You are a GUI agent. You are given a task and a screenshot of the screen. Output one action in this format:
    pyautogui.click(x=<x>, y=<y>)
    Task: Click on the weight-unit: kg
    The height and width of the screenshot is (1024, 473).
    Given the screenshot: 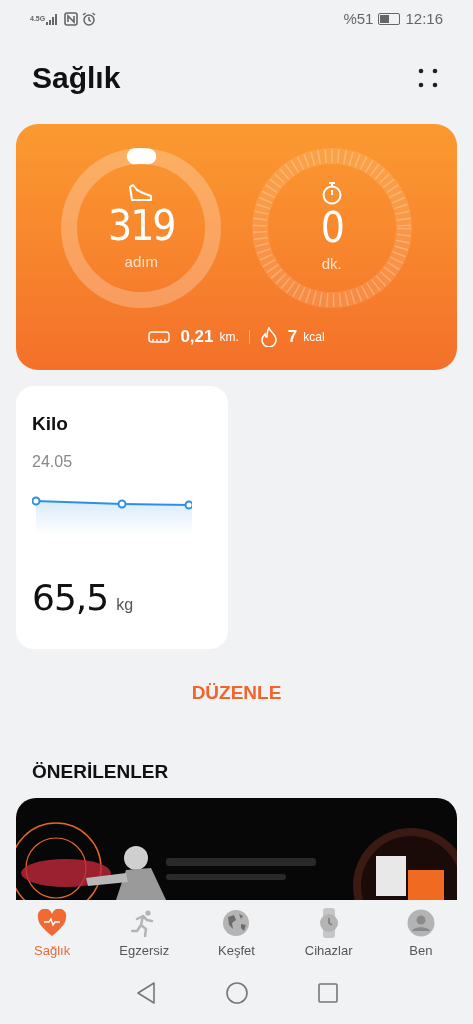 What is the action you would take?
    pyautogui.click(x=125, y=605)
    